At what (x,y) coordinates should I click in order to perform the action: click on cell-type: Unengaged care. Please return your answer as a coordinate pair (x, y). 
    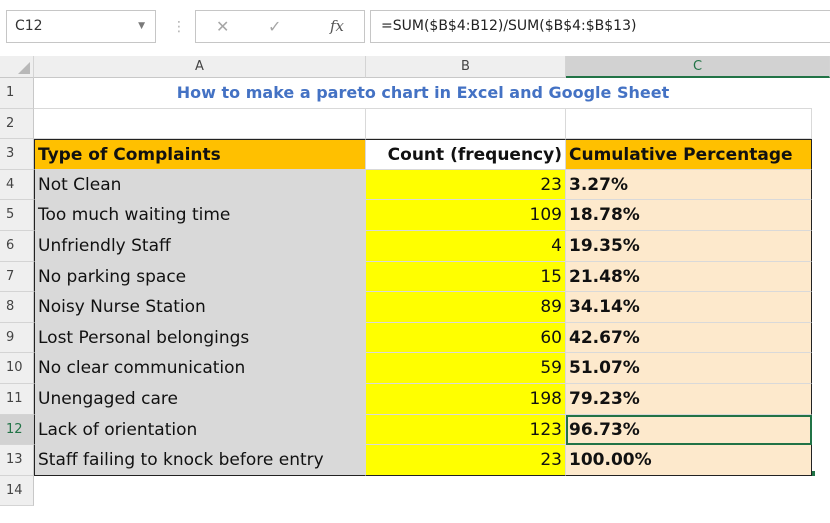
    Looking at the image, I should click on (200, 399).